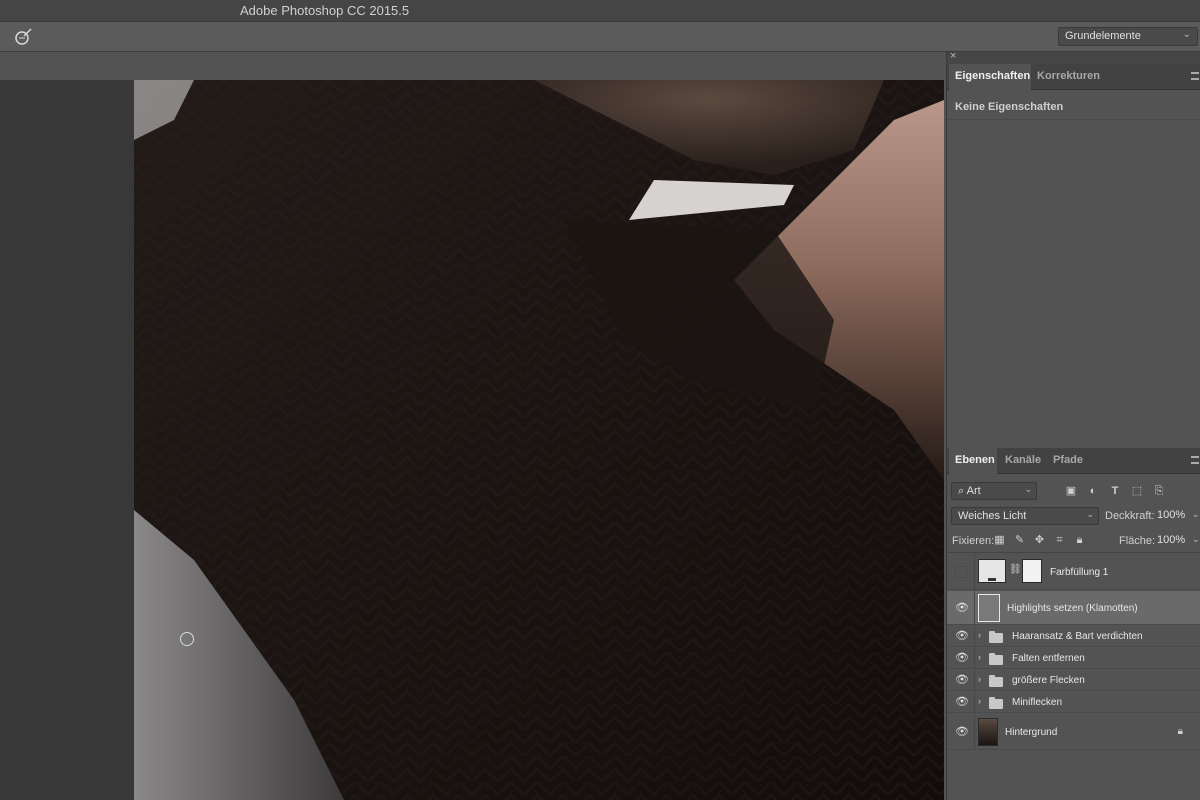  I want to click on layer-name: Miniflecken, so click(1037, 702).